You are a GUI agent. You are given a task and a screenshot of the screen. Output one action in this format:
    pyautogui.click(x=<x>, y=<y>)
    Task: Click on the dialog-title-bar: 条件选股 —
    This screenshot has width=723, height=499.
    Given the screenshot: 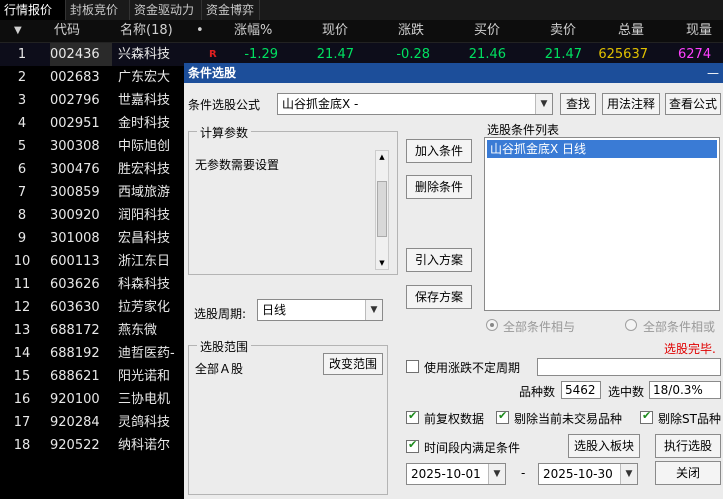 What is the action you would take?
    pyautogui.click(x=453, y=73)
    